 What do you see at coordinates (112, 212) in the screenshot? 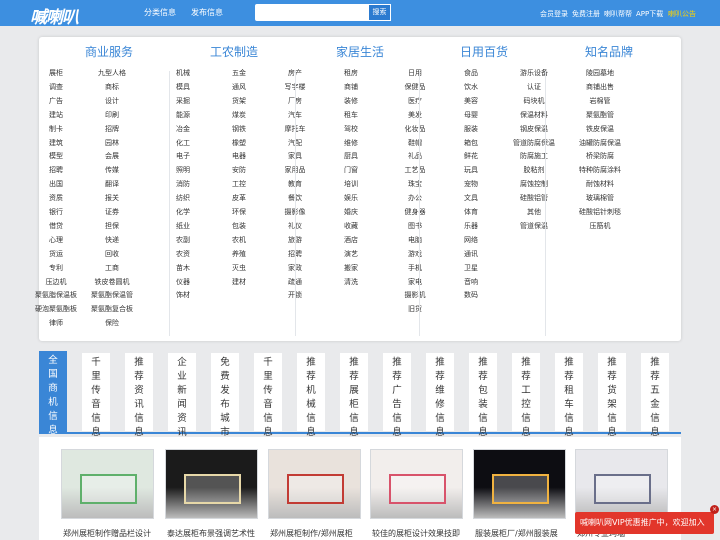
I see `category-link: 证券` at bounding box center [112, 212].